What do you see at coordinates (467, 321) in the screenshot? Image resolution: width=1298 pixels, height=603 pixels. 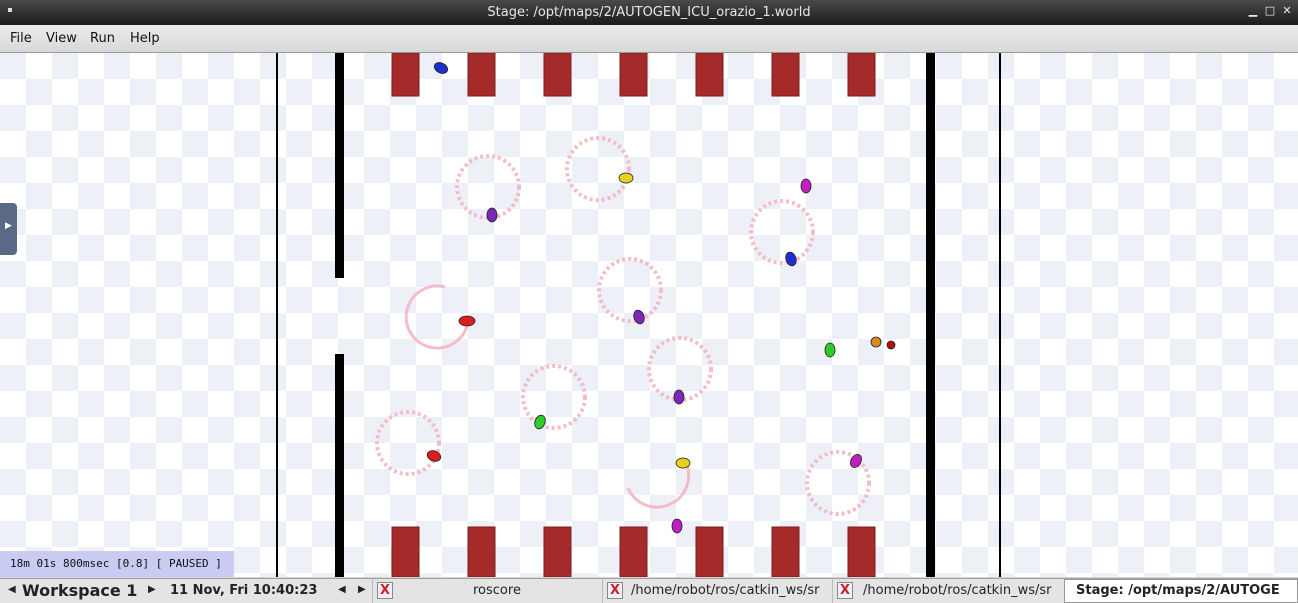 I see `robot-red` at bounding box center [467, 321].